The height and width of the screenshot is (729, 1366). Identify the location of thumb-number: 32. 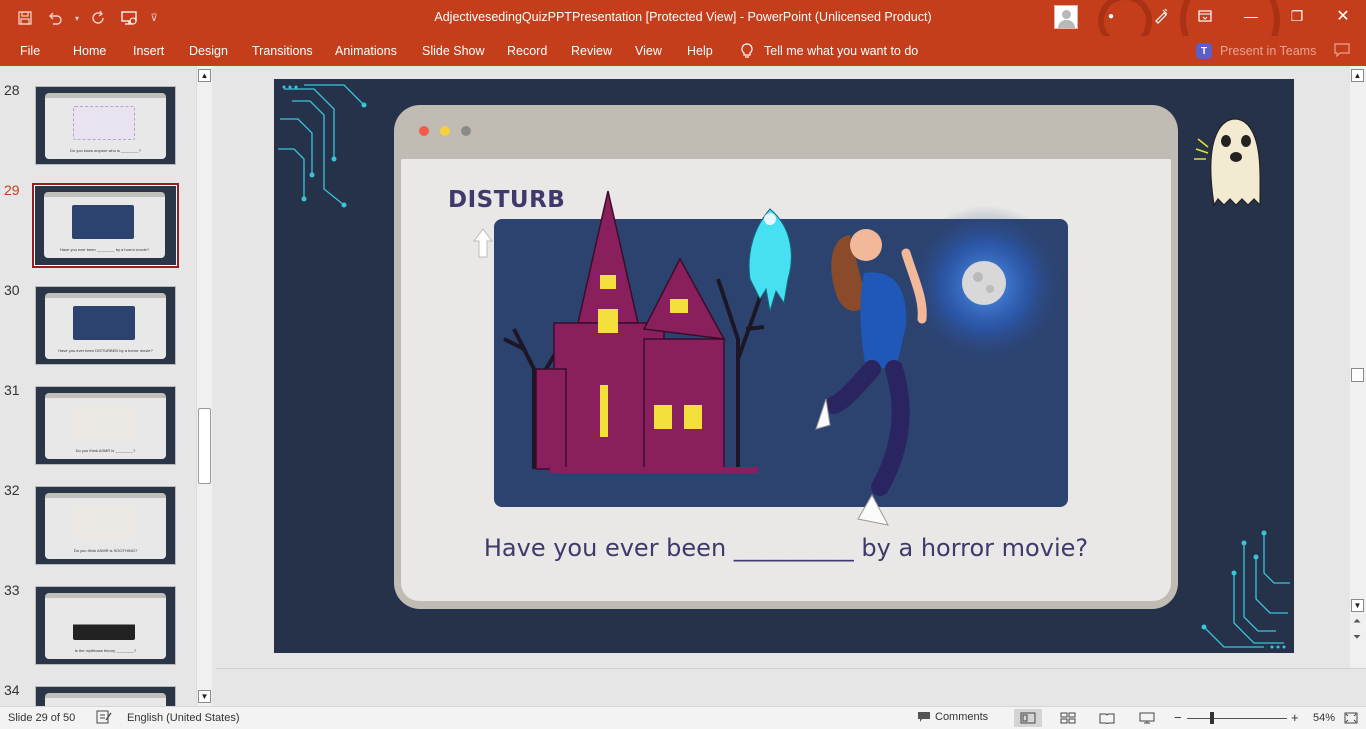
(12, 490).